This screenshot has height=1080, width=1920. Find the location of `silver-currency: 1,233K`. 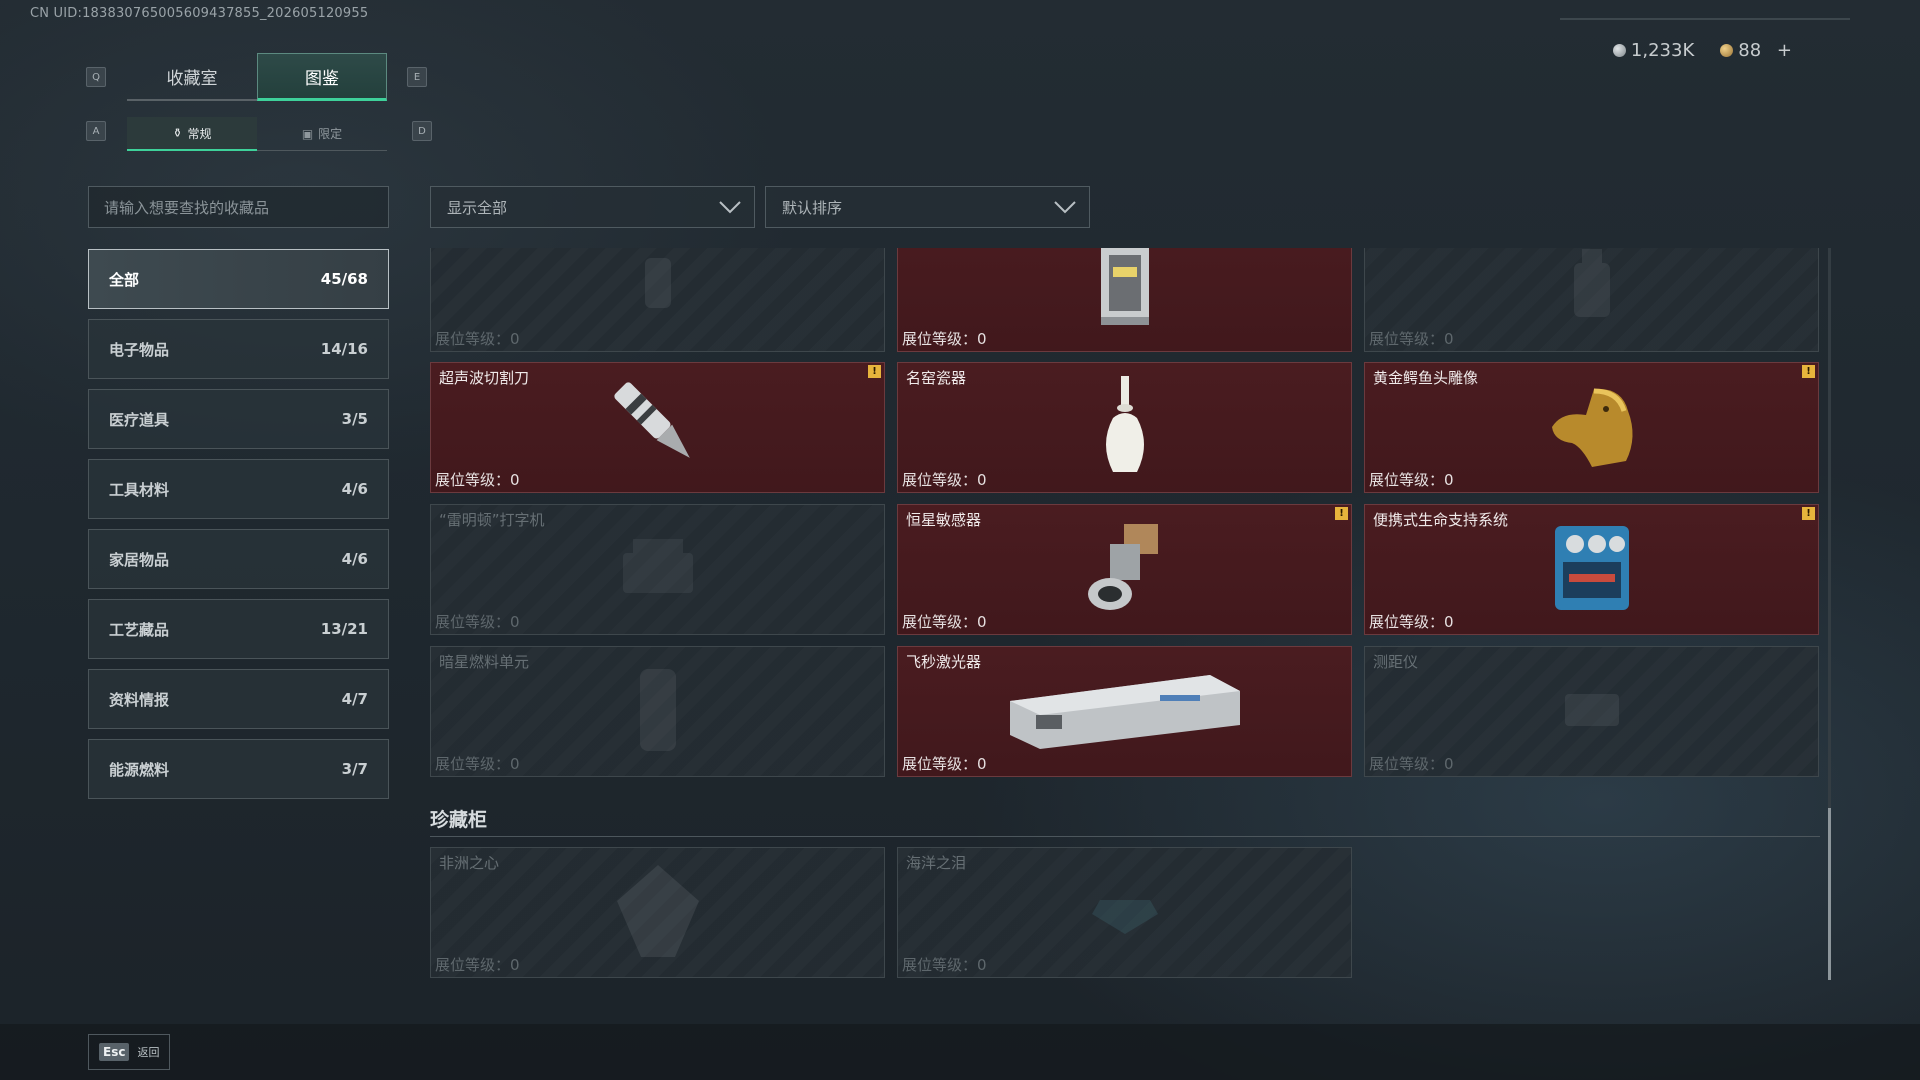

silver-currency: 1,233K is located at coordinates (1653, 50).